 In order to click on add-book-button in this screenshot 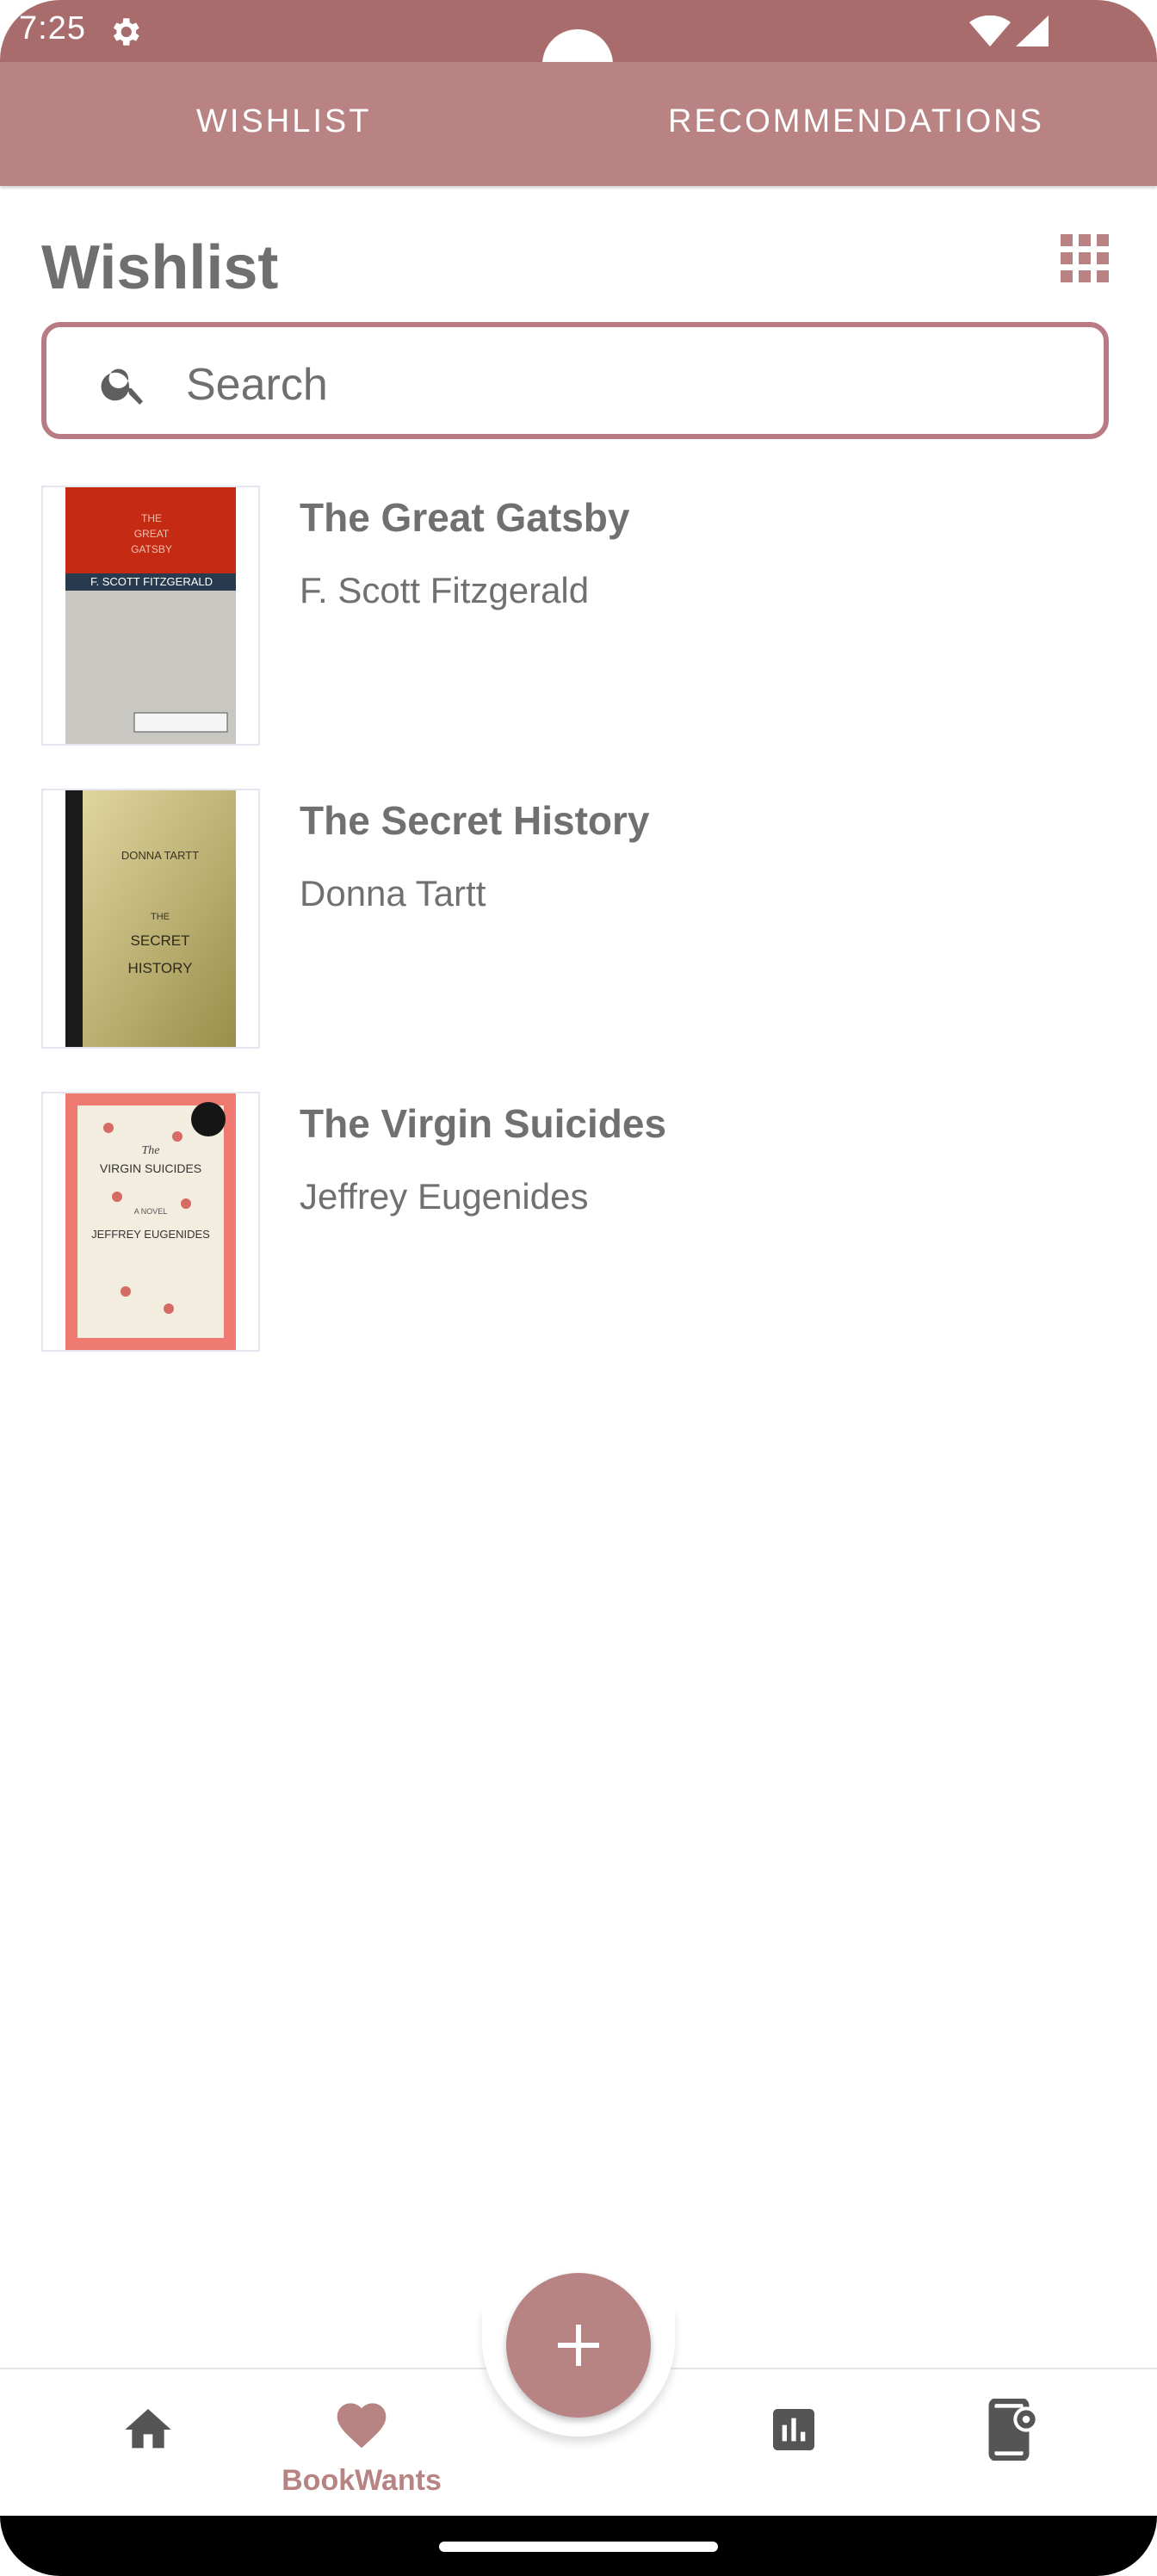, I will do `click(579, 2345)`.